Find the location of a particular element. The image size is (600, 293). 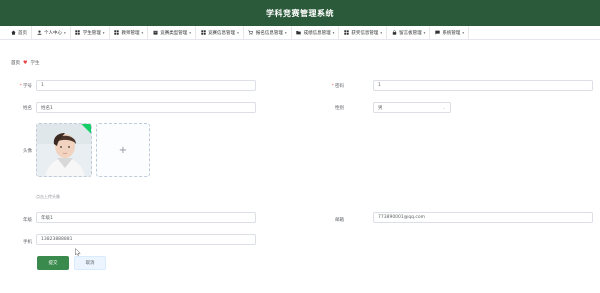

breadcrumb: 首页 ♥ 学生 is located at coordinates (25, 63).